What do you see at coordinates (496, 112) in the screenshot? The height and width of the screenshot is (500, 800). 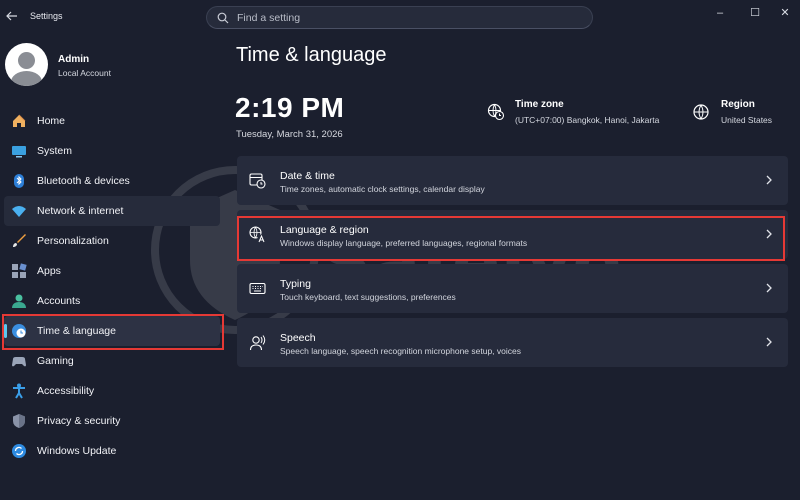 I see `globe-clock-icon` at bounding box center [496, 112].